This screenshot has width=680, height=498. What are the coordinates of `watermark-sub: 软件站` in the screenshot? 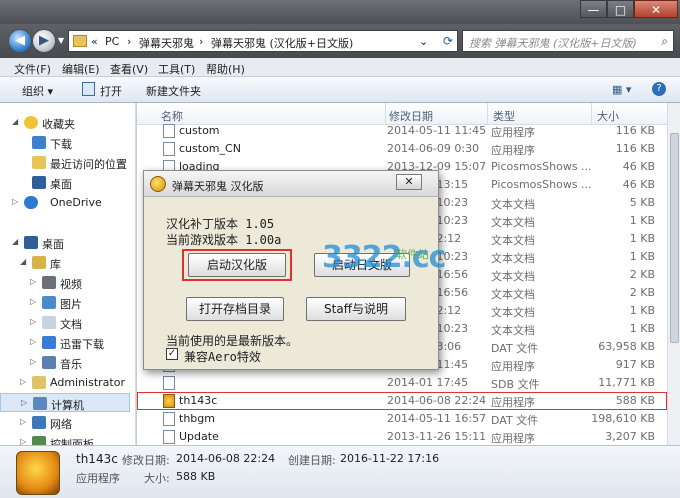 It's located at (412, 254).